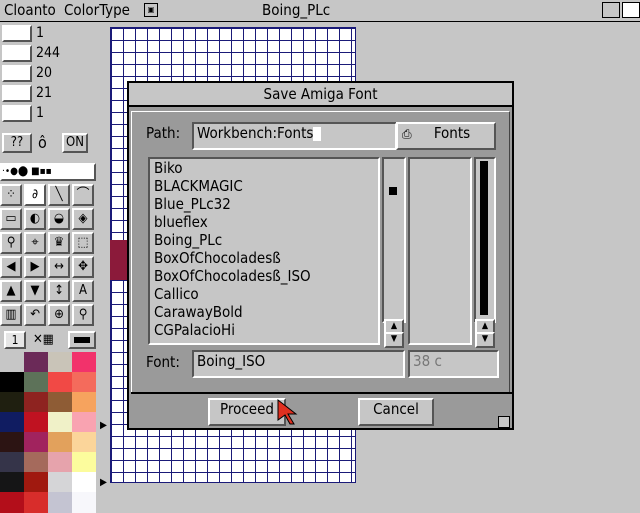 This screenshot has height=513, width=640. I want to click on size-scroll-down-icon: ▼, so click(485, 340).